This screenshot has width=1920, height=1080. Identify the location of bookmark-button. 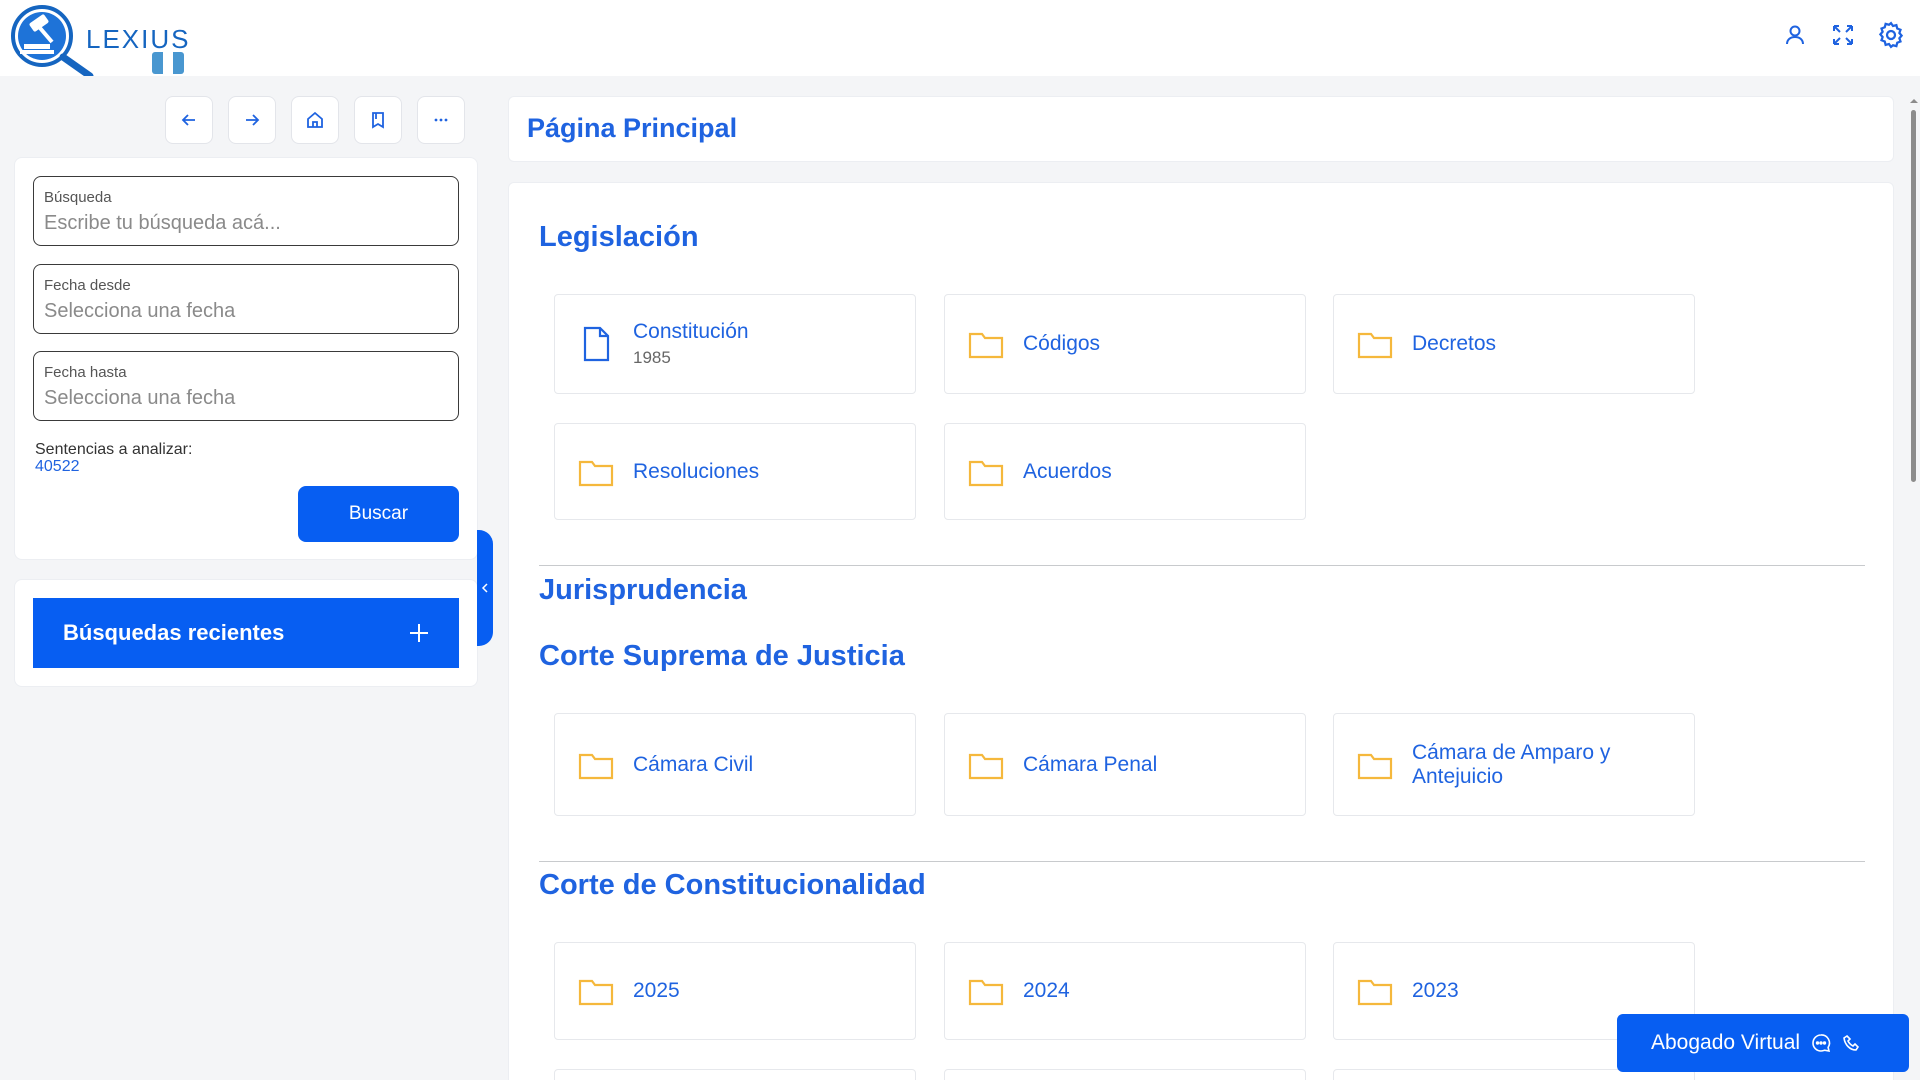
(378, 120).